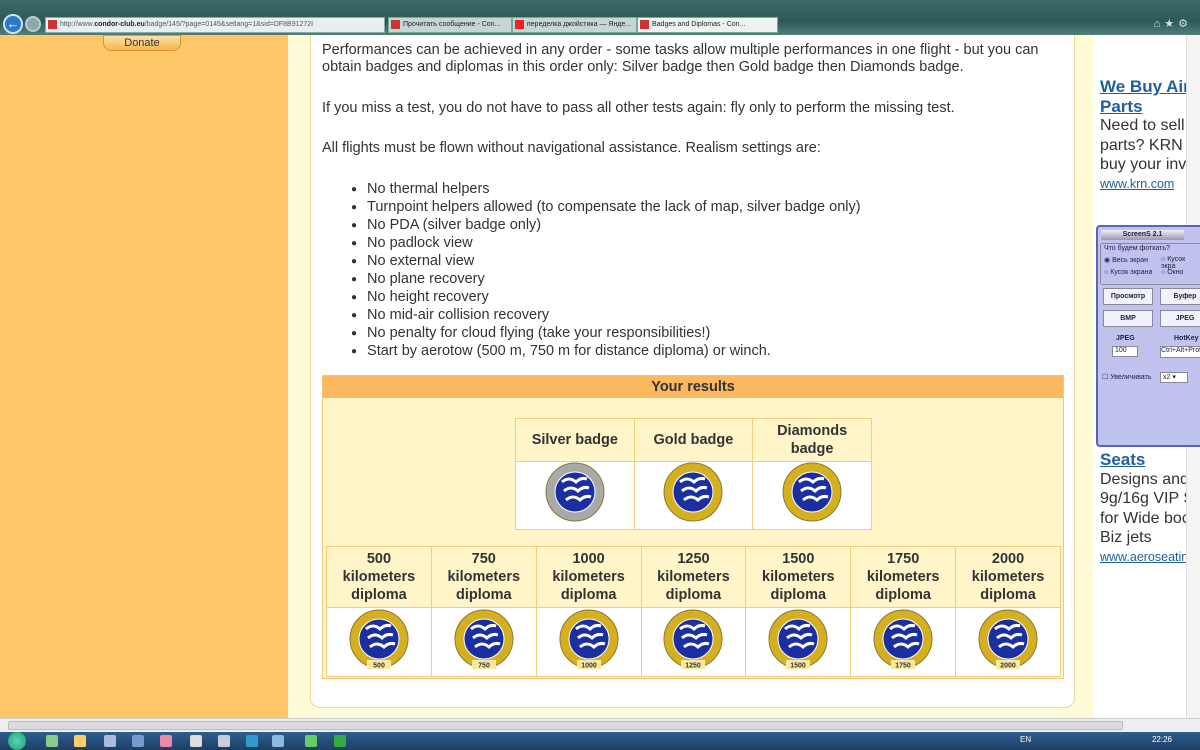 The height and width of the screenshot is (750, 1200). I want to click on ad-text: Designs and, so click(1144, 479).